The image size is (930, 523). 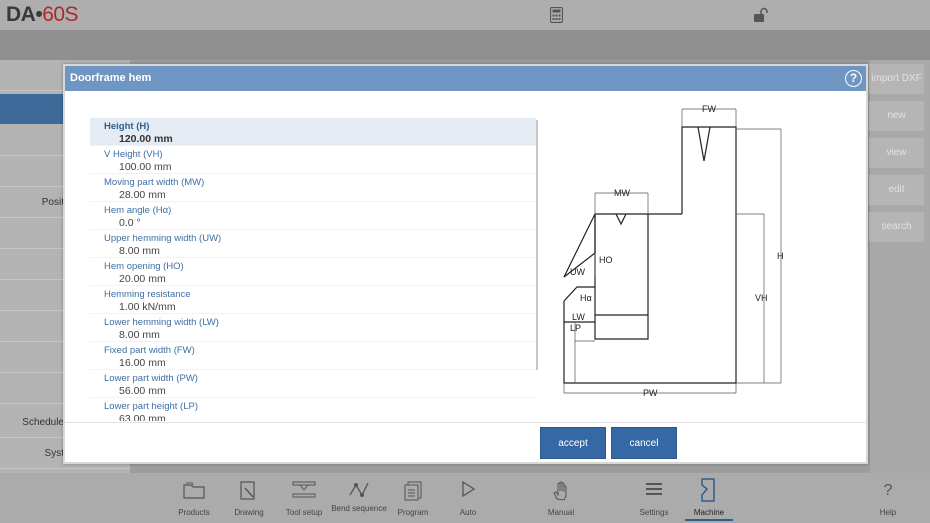 What do you see at coordinates (21, 14) in the screenshot?
I see `logo-main: DA` at bounding box center [21, 14].